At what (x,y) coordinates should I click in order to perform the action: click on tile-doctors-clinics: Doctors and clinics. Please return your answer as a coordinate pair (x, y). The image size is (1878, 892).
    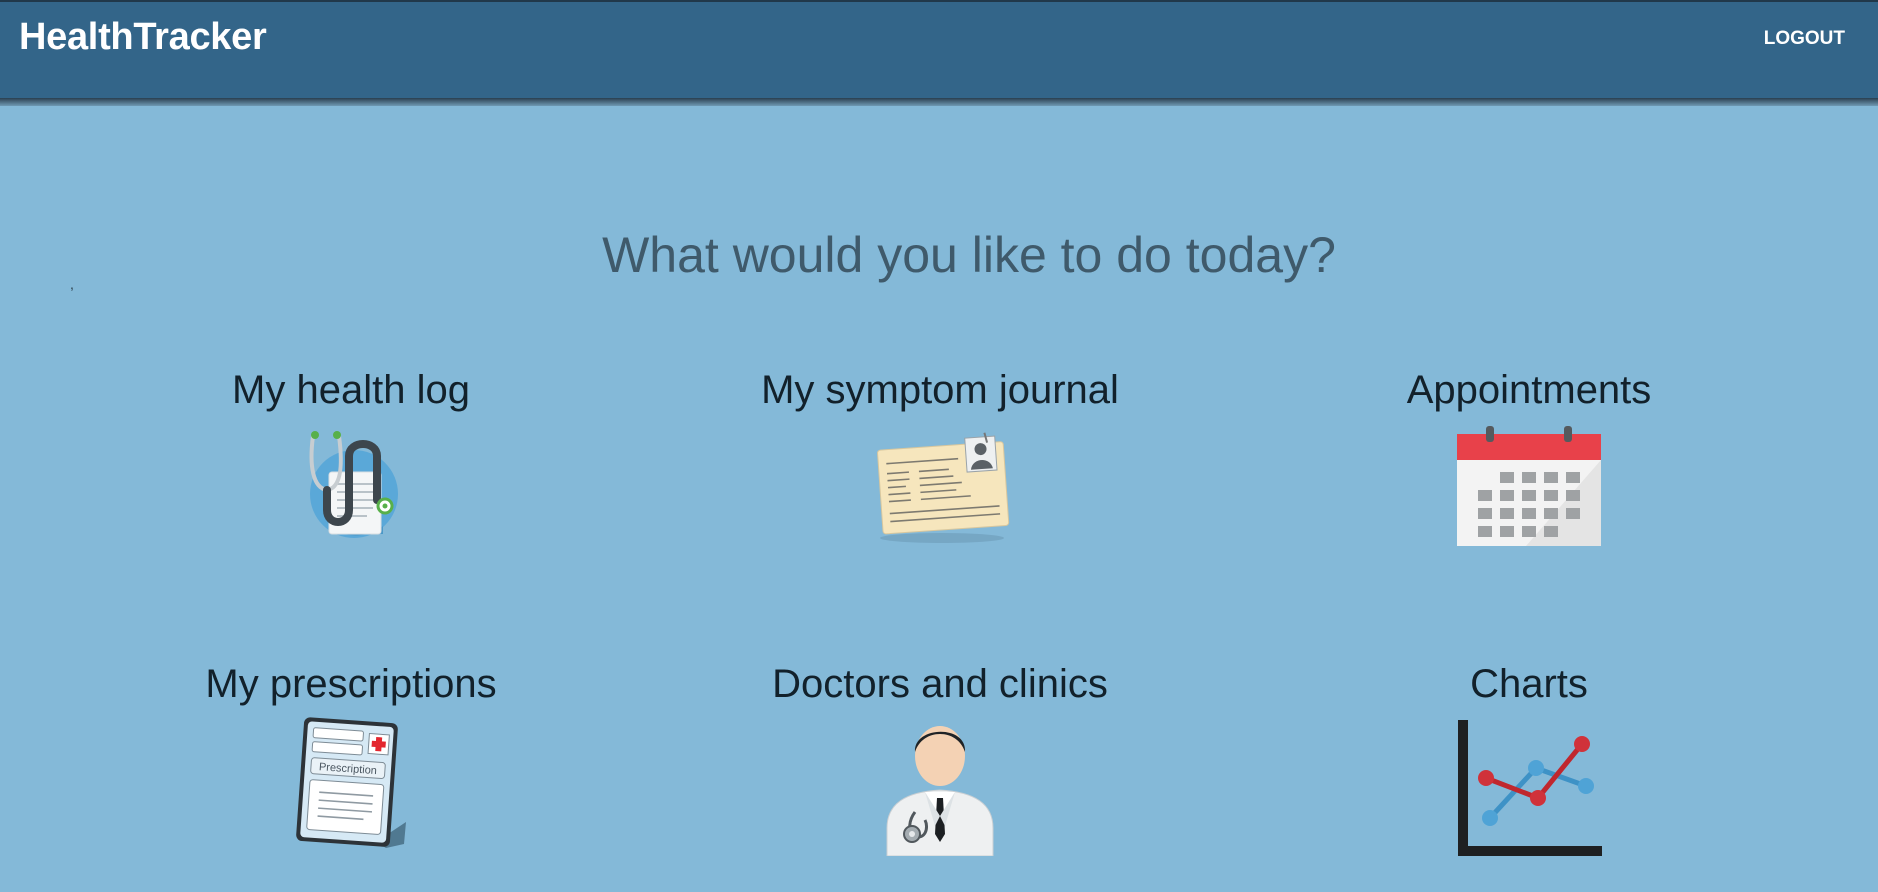
    Looking at the image, I should click on (940, 758).